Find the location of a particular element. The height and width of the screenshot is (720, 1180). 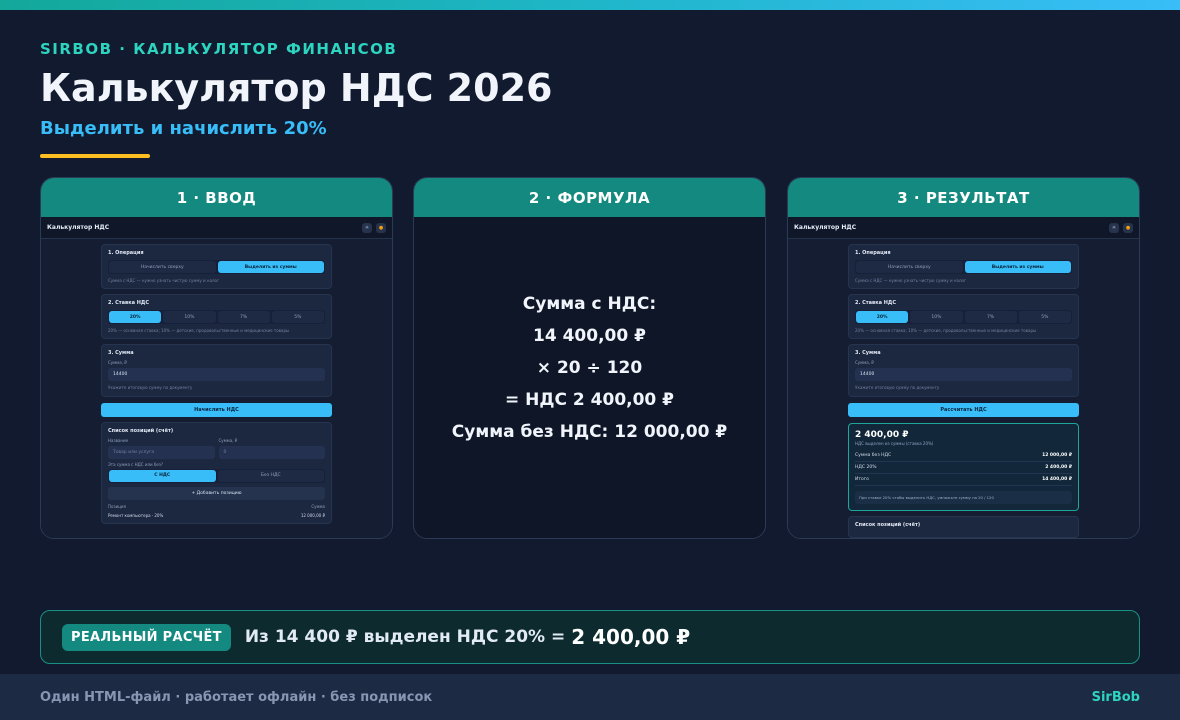

result-line-label: Сумма без НДС is located at coordinates (873, 455).